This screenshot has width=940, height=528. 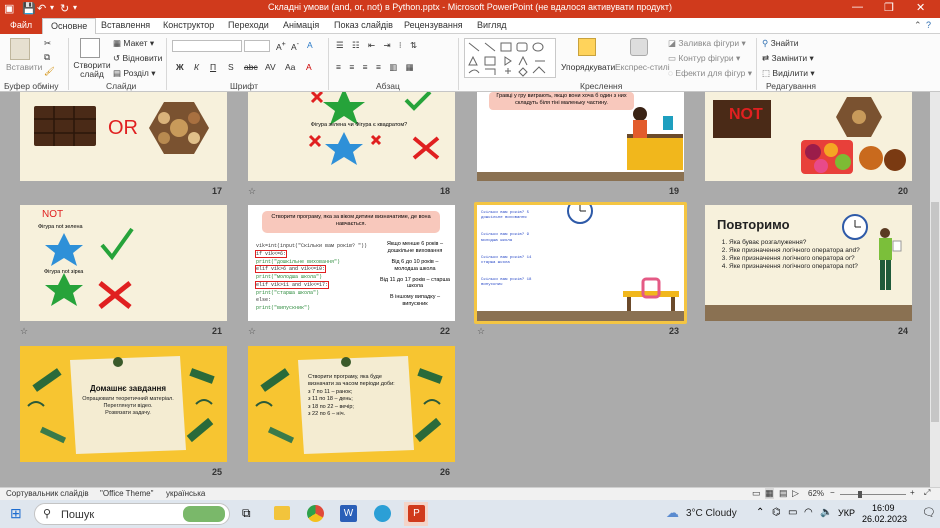 What do you see at coordinates (92, 70) in the screenshot?
I see `new-slide-button: Створити слайд` at bounding box center [92, 70].